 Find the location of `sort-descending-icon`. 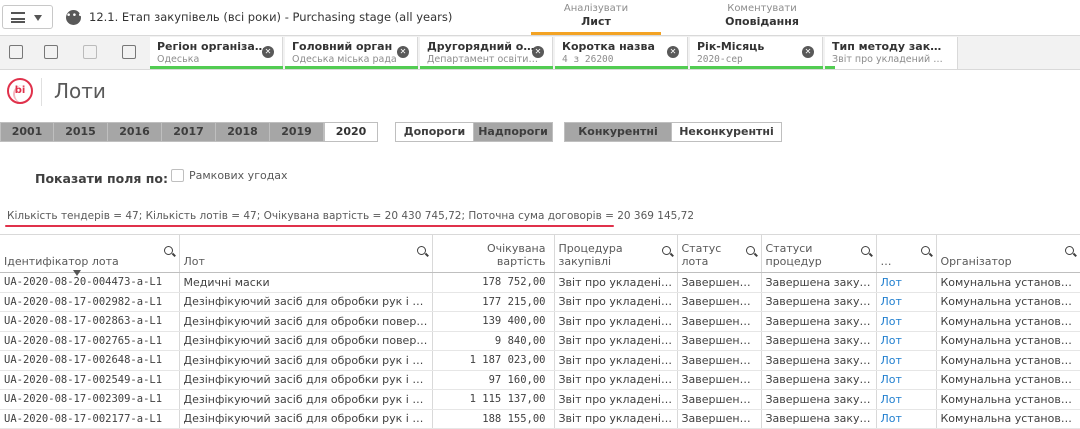

sort-descending-icon is located at coordinates (77, 273).